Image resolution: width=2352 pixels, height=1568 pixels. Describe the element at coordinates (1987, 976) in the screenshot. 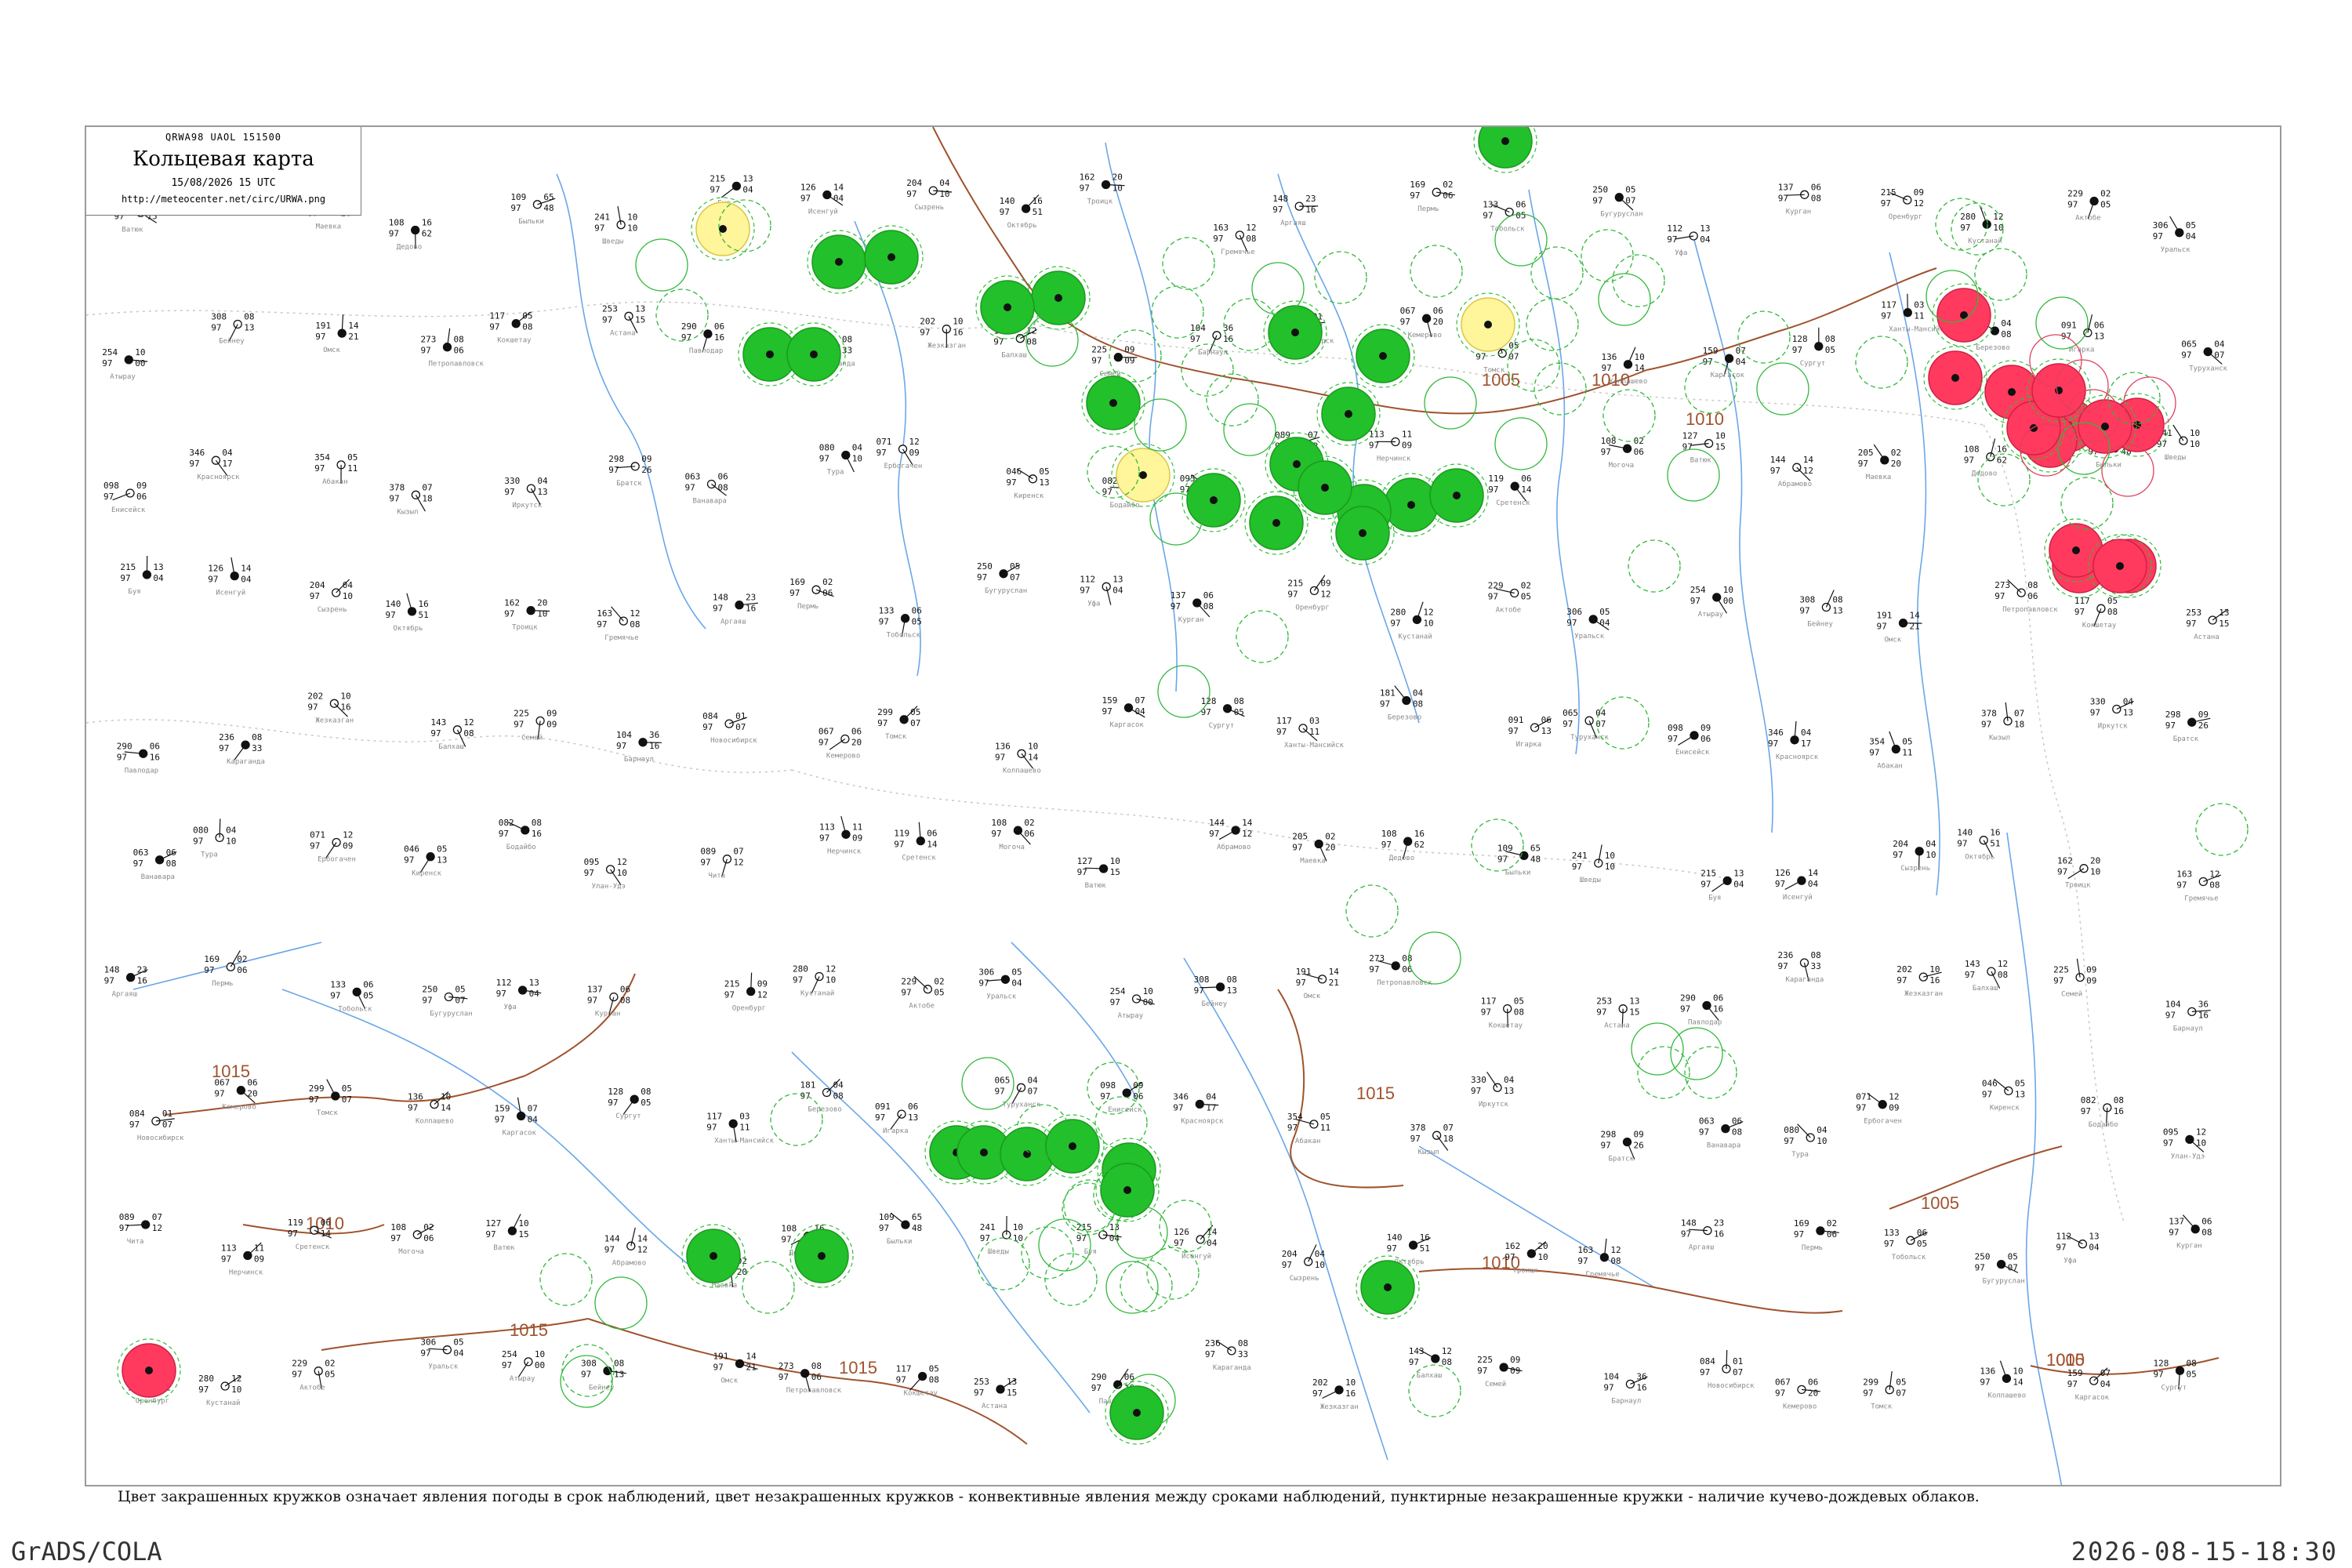

I see `station-plot: 143 12 97 08Балхаш` at that location.